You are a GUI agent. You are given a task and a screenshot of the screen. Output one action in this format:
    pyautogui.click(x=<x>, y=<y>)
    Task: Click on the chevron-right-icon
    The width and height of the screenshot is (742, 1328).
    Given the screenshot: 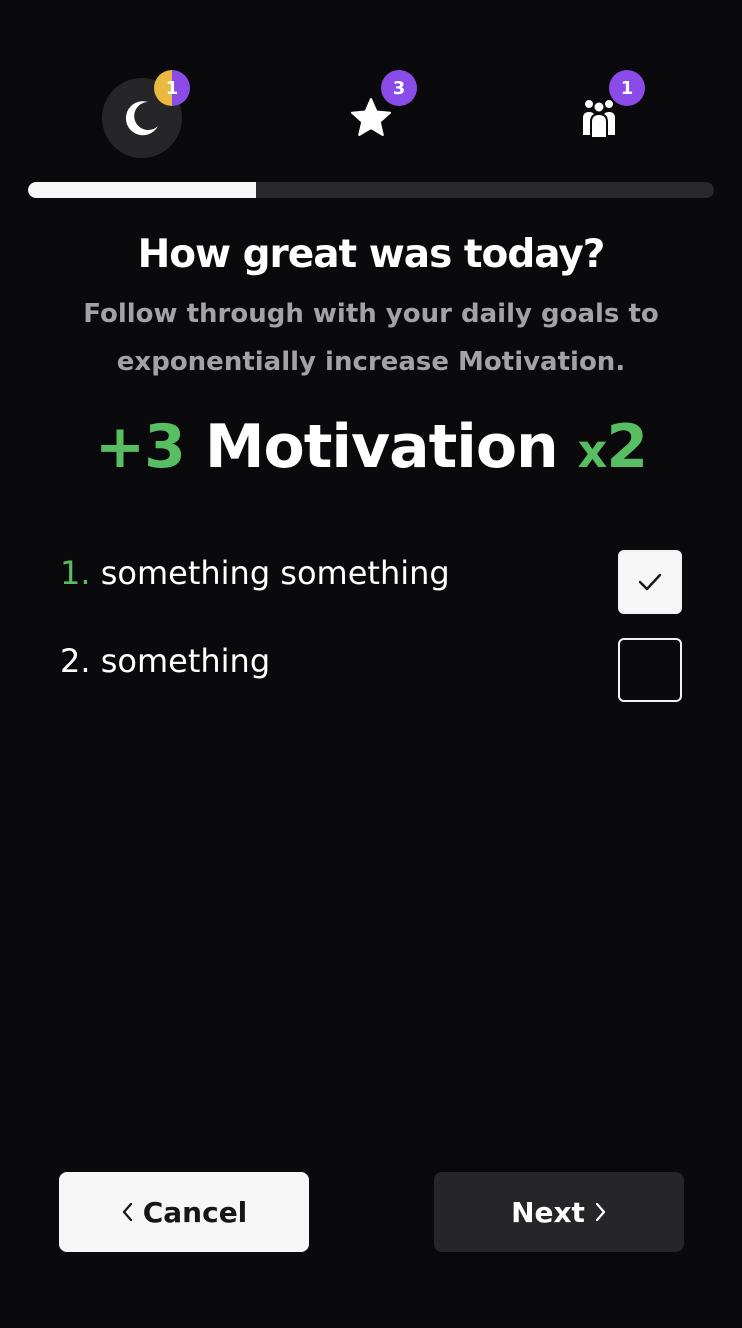 What is the action you would take?
    pyautogui.click(x=600, y=1212)
    